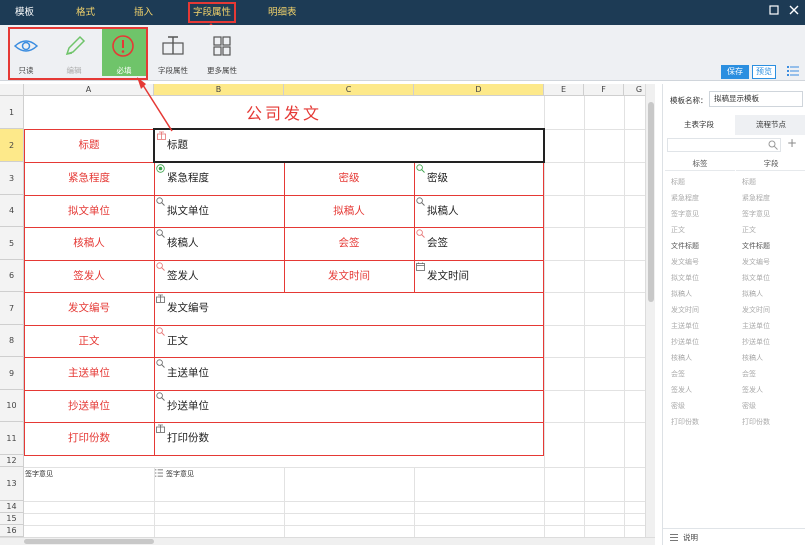 Image resolution: width=805 pixels, height=546 pixels. Describe the element at coordinates (12, 112) in the screenshot. I see `row-header: 1` at that location.